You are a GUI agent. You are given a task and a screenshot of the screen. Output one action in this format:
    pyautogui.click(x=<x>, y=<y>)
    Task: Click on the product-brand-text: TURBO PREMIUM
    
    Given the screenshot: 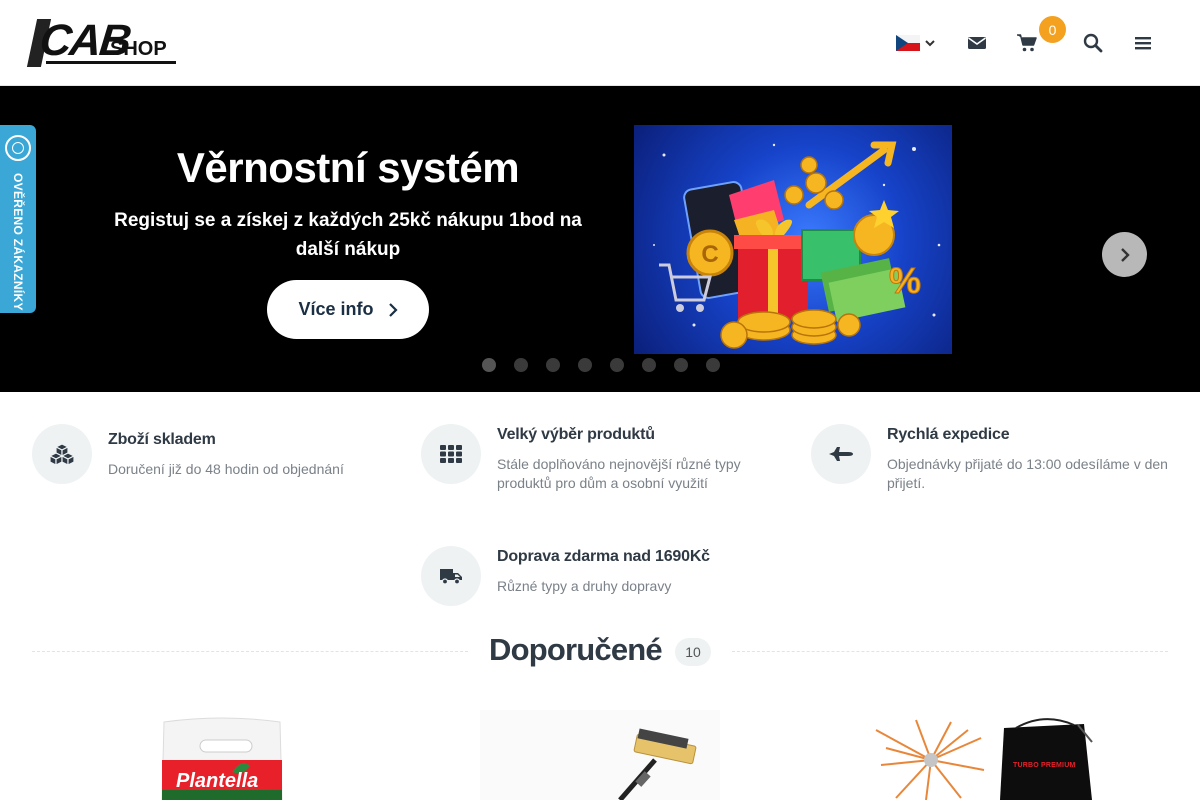 What is the action you would take?
    pyautogui.click(x=1044, y=765)
    